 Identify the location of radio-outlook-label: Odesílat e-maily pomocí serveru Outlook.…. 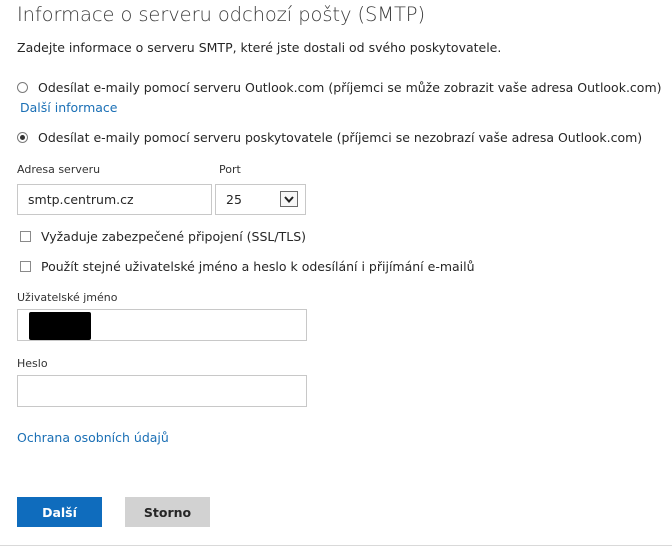
(350, 87).